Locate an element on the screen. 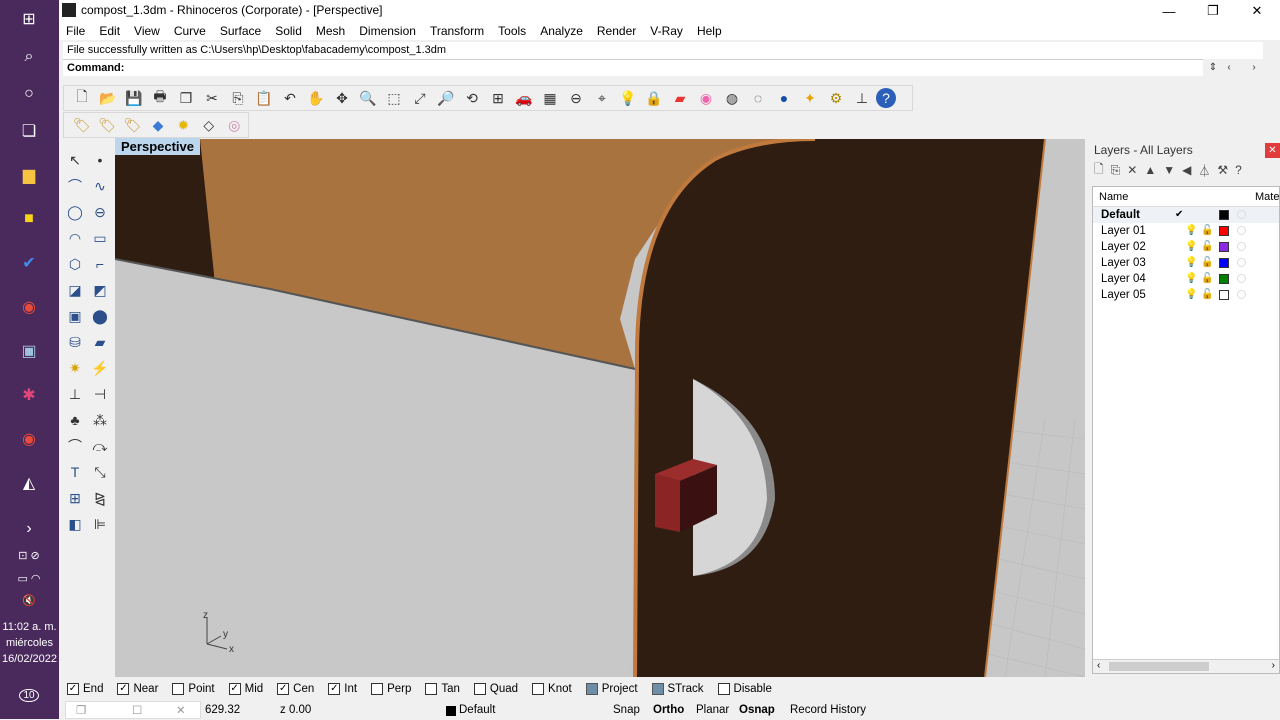 The width and height of the screenshot is (1280, 720). record-history-toggle: Record History is located at coordinates (828, 710).